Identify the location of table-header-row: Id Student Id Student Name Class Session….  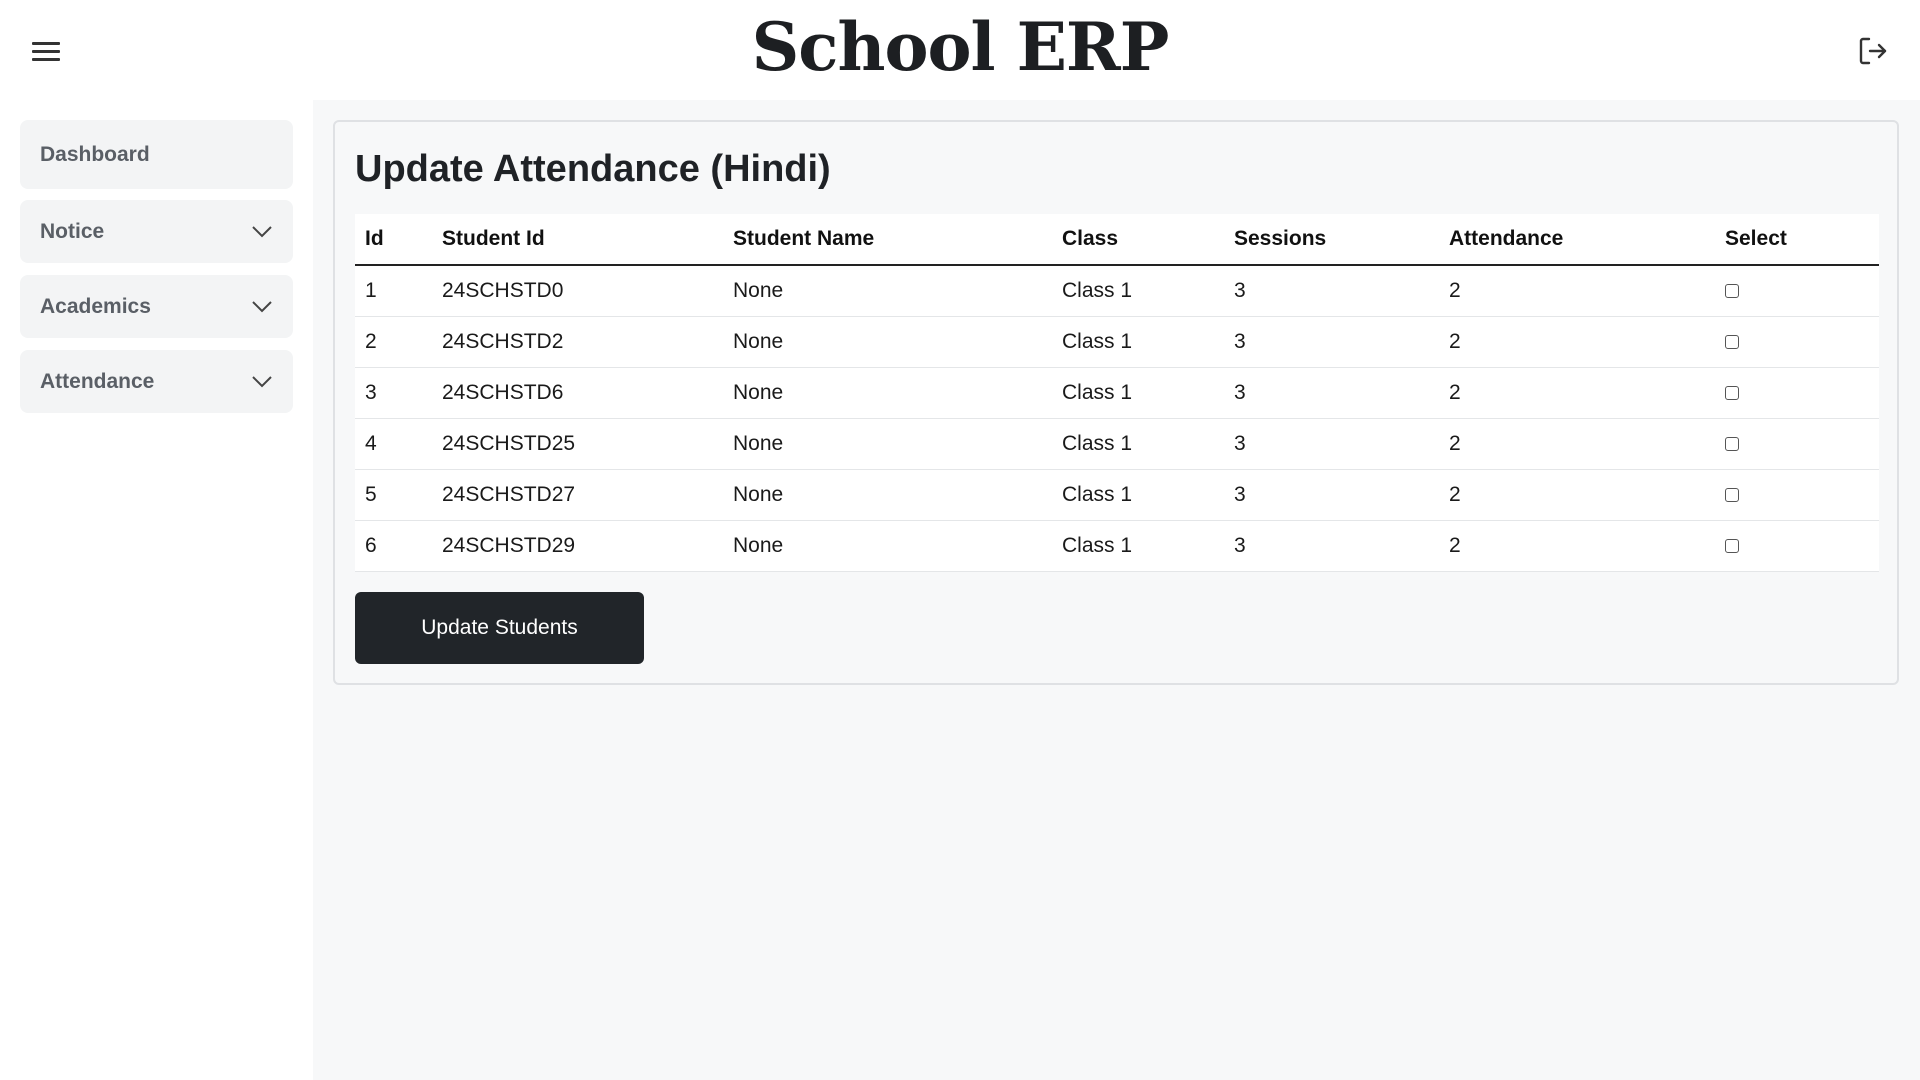
(1117, 240).